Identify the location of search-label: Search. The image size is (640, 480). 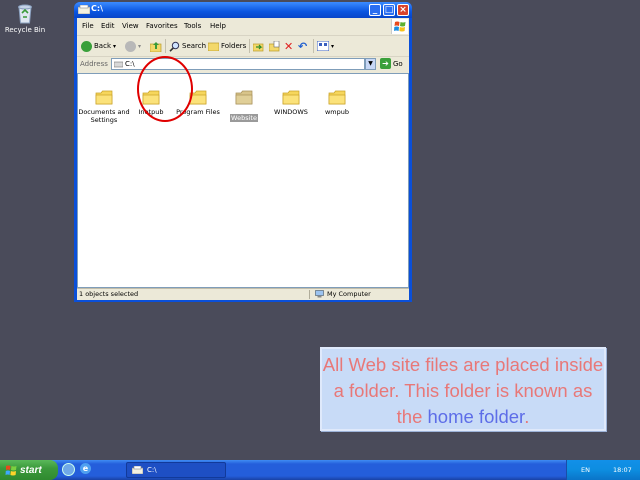
(194, 46).